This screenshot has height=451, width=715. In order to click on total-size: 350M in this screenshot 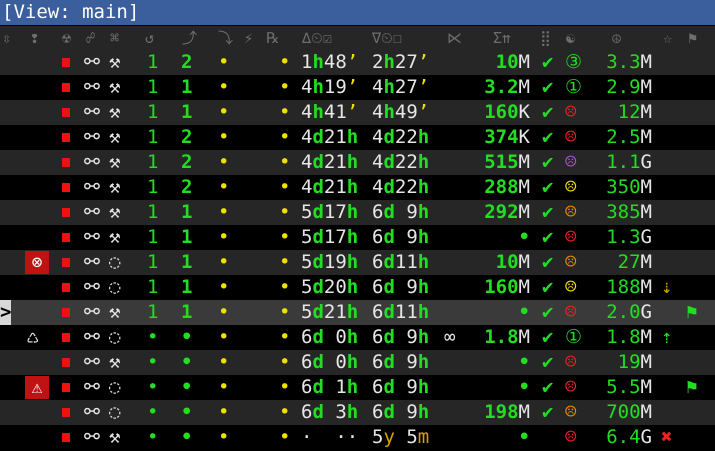, I will do `click(629, 187)`.